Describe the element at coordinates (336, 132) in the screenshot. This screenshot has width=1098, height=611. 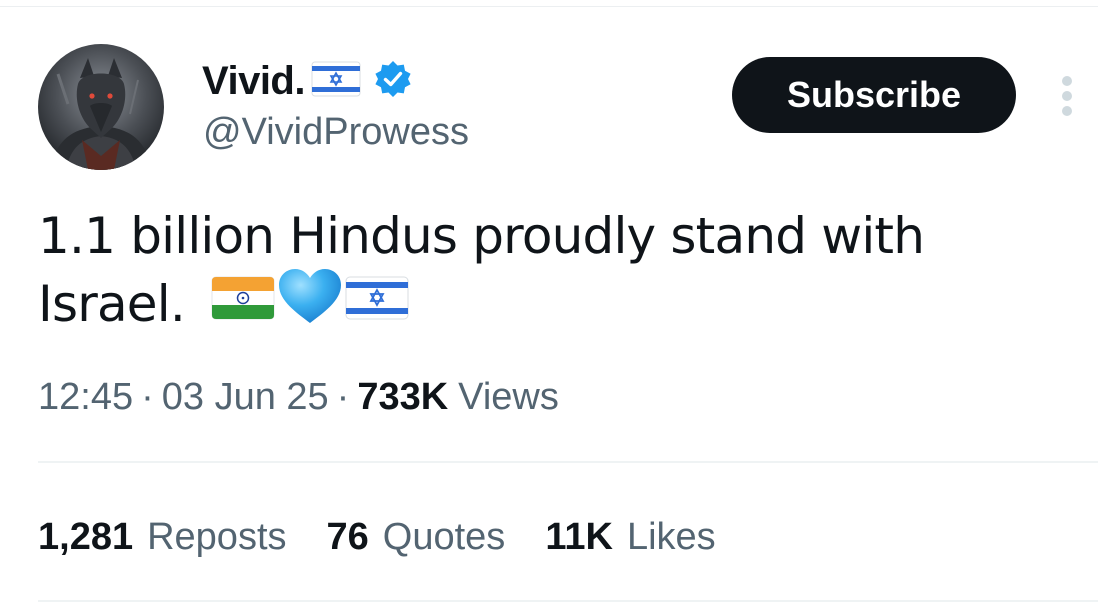
I see `author-handle: @VividProwess` at that location.